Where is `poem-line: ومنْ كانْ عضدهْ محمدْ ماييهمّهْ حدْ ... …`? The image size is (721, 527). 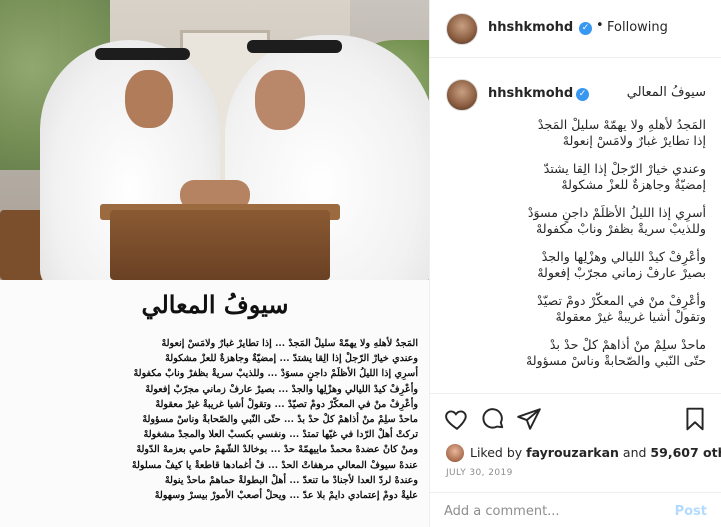 poem-line: ومنْ كانْ عضدهْ محمدْ ماييهمّهْ حدْ ... … is located at coordinates (277, 450).